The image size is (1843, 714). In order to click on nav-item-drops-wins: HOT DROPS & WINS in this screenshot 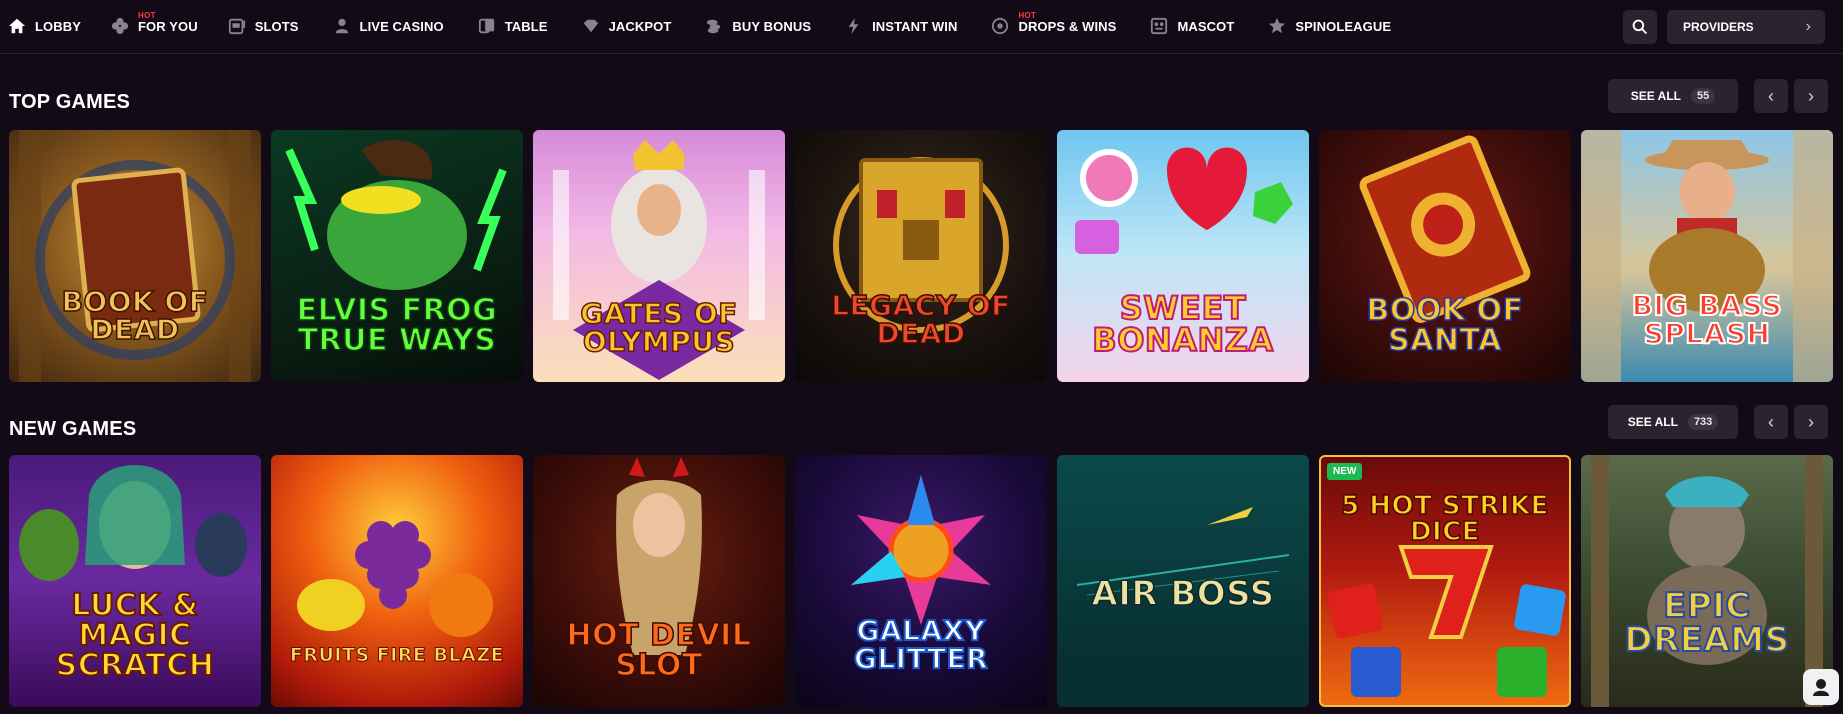, I will do `click(1053, 26)`.